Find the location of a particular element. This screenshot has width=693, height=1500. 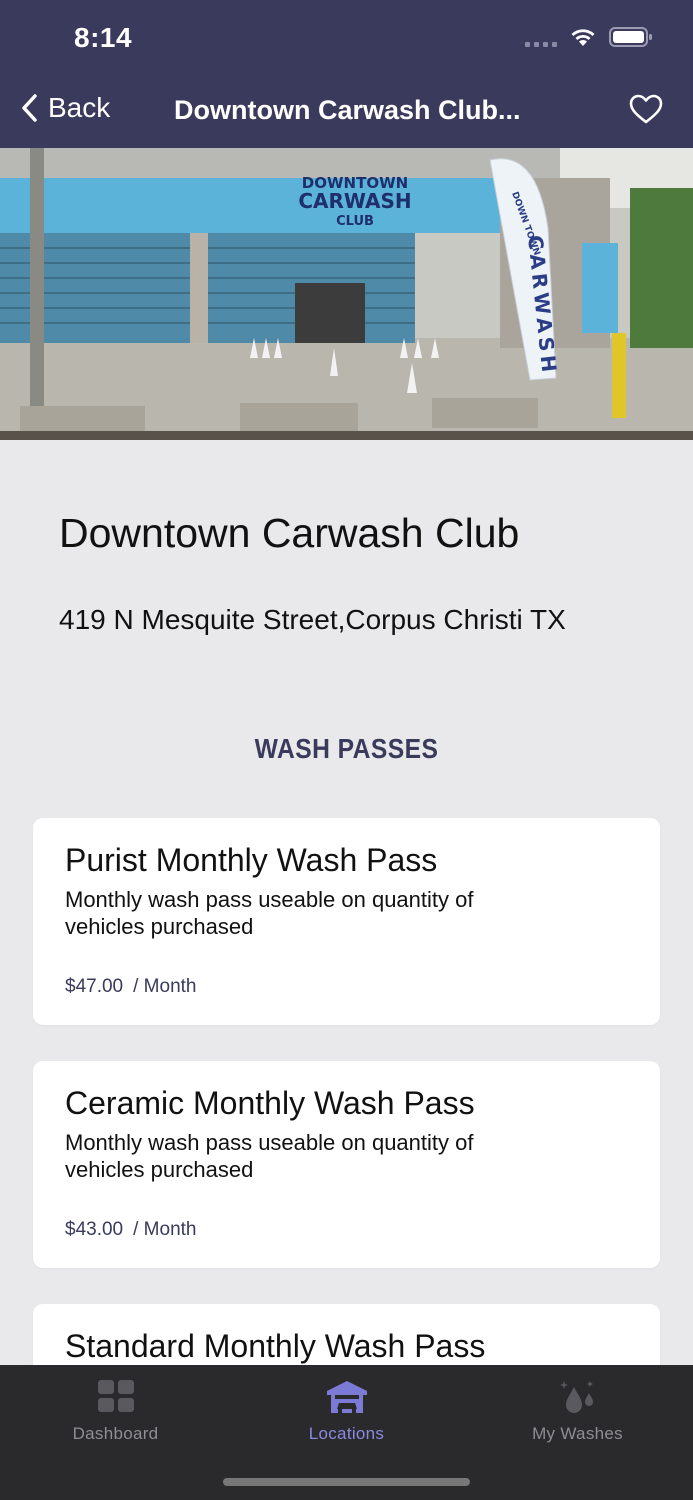

status-icons is located at coordinates (589, 37).